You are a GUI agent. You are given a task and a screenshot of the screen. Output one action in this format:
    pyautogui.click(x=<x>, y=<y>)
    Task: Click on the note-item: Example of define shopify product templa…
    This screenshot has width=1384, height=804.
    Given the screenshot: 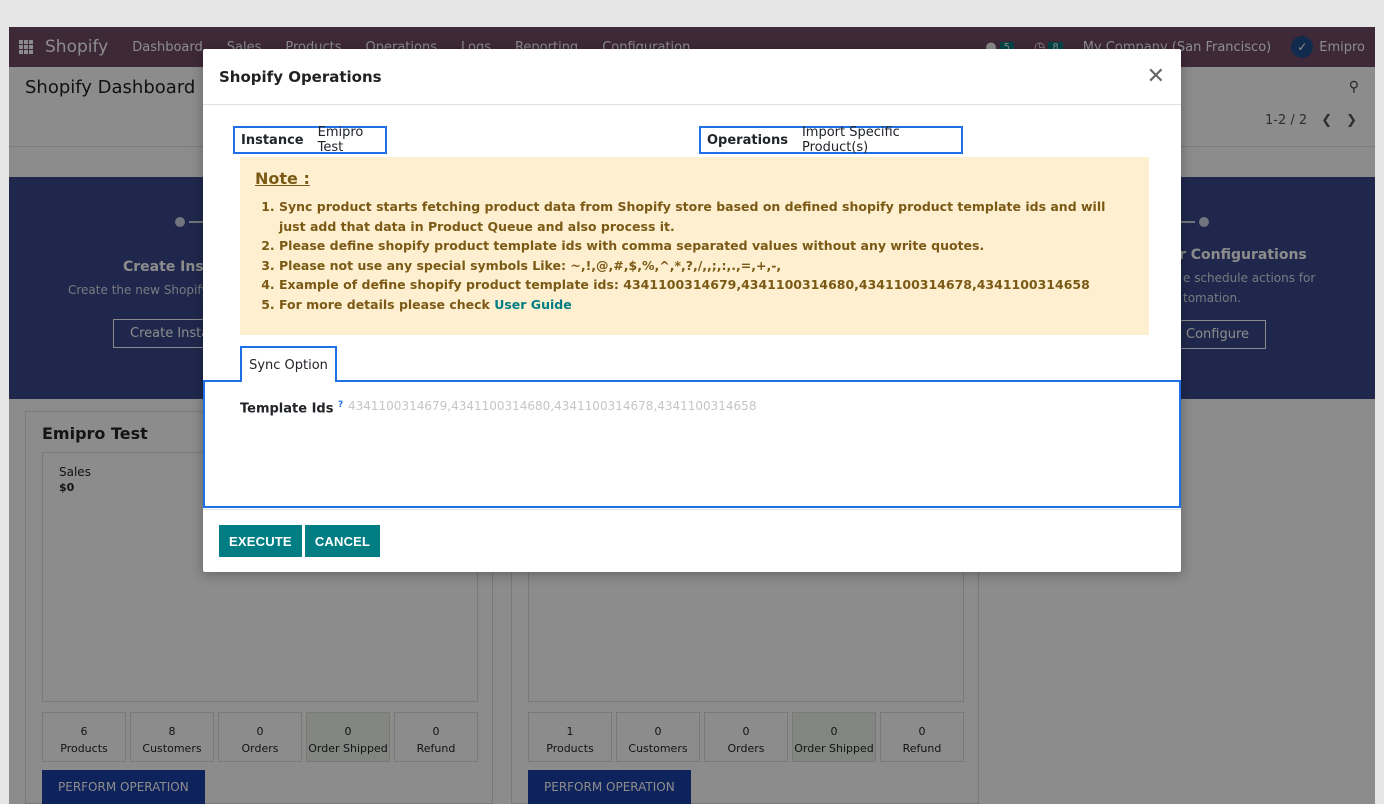 What is the action you would take?
    pyautogui.click(x=706, y=285)
    